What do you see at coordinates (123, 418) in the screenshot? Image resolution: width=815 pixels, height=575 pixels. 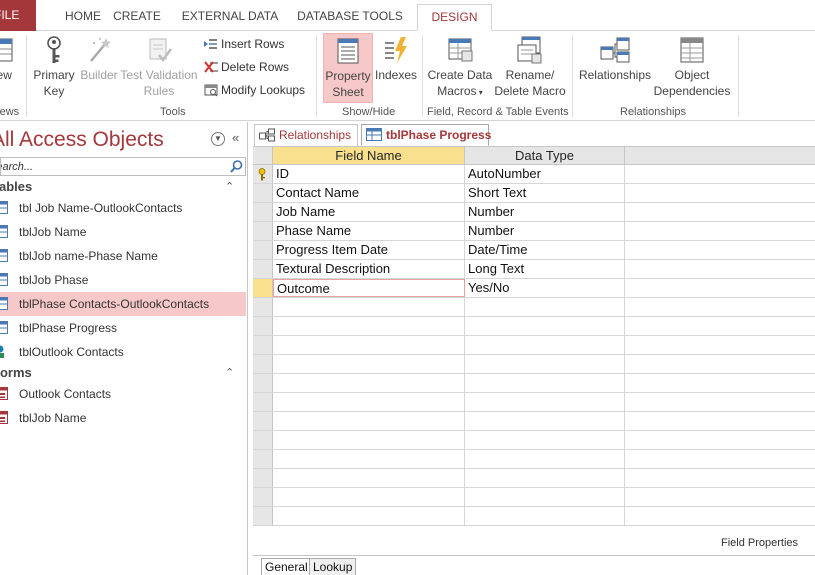 I see `nav-item-form: tblJob Name` at bounding box center [123, 418].